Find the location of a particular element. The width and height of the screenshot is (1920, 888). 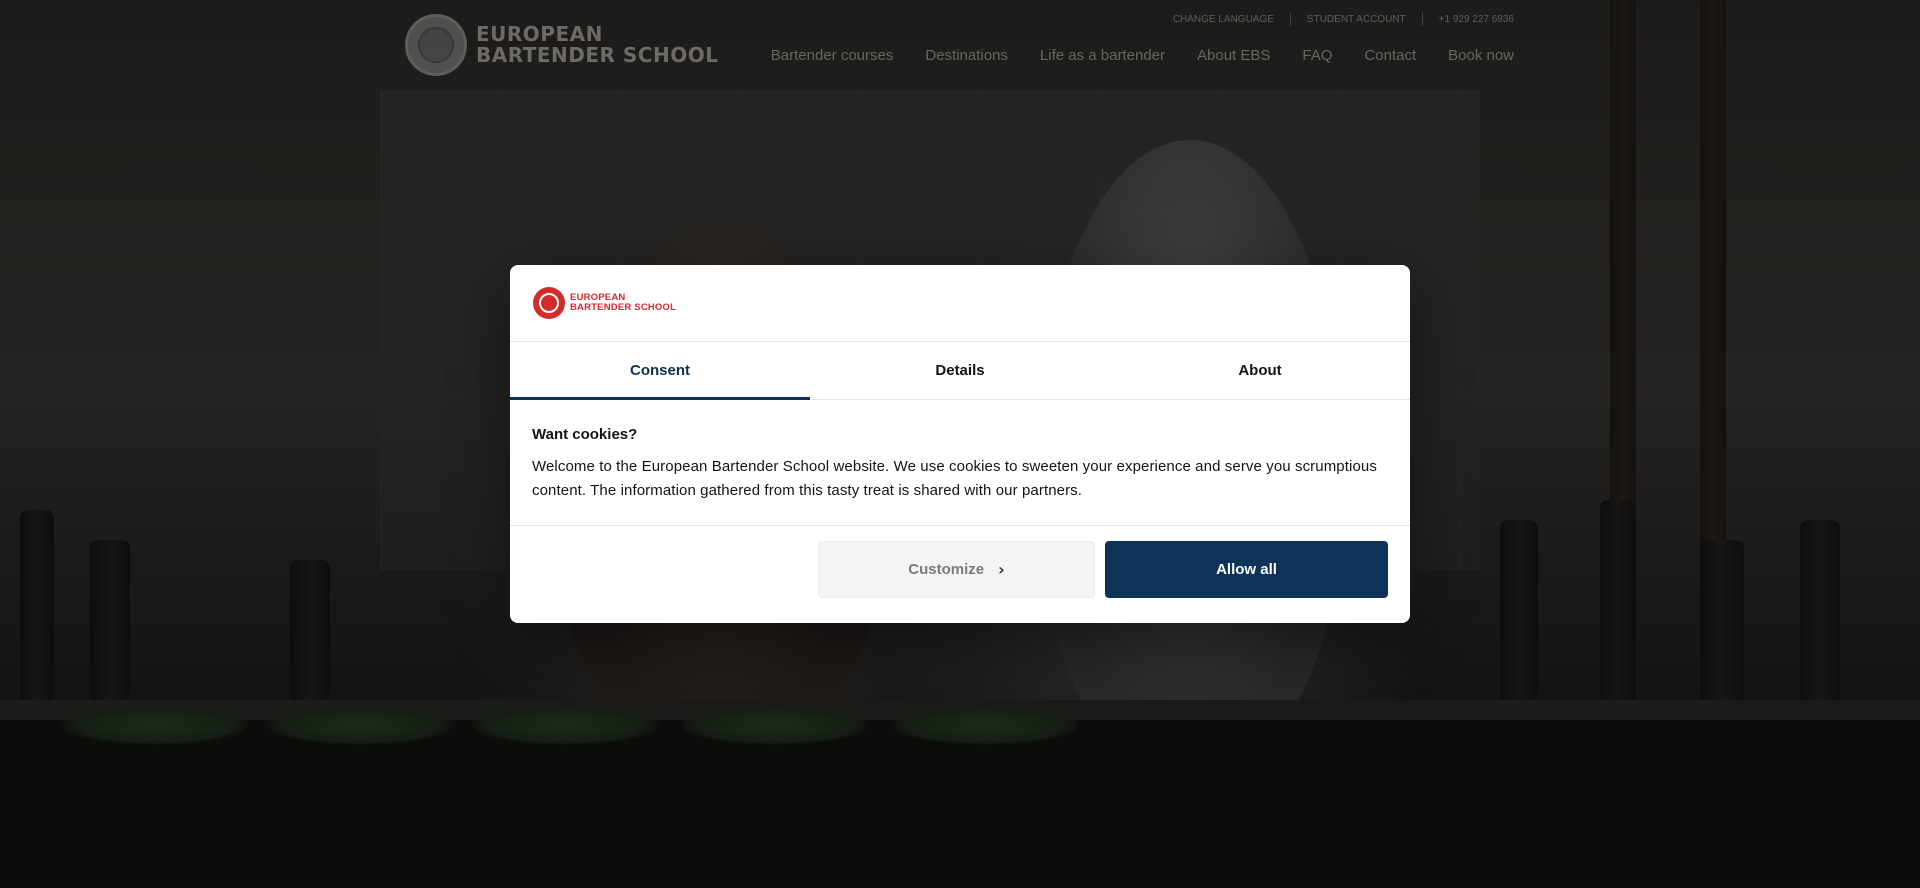

customize-button-label: Customize is located at coordinates (946, 569).